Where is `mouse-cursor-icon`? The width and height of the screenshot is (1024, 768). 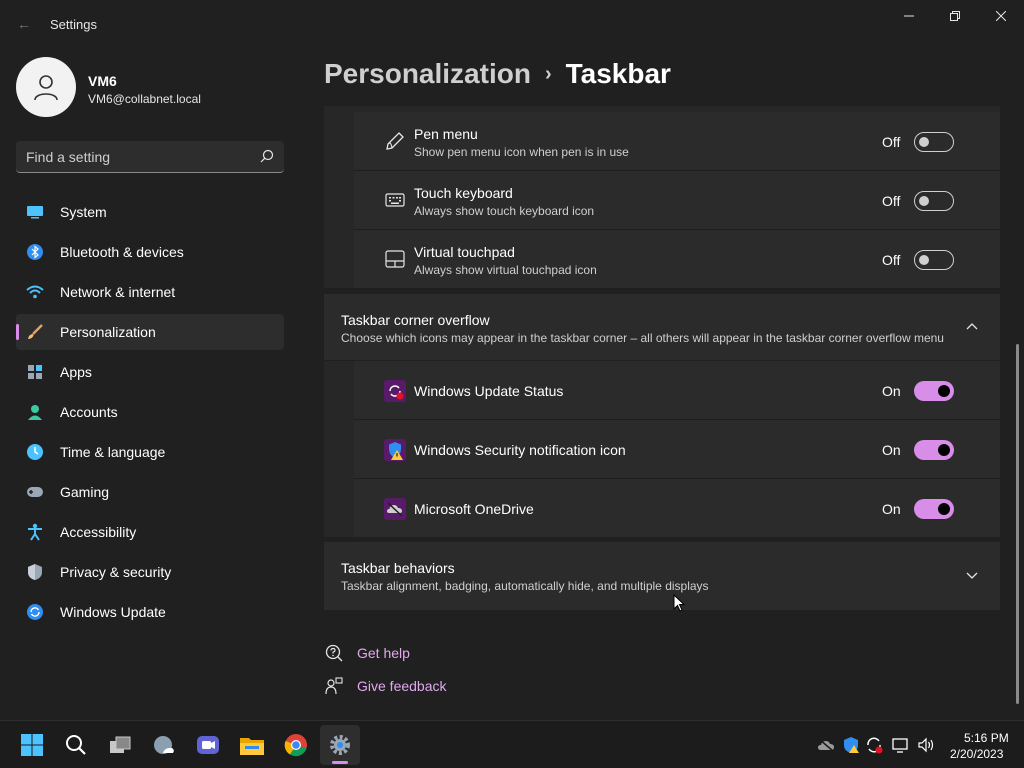 mouse-cursor-icon is located at coordinates (679, 605).